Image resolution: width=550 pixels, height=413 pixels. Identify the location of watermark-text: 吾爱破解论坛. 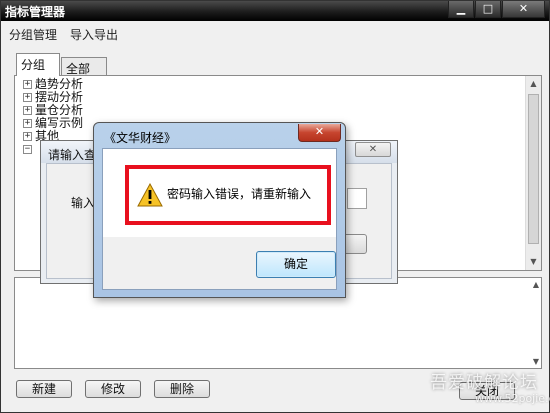
(484, 383).